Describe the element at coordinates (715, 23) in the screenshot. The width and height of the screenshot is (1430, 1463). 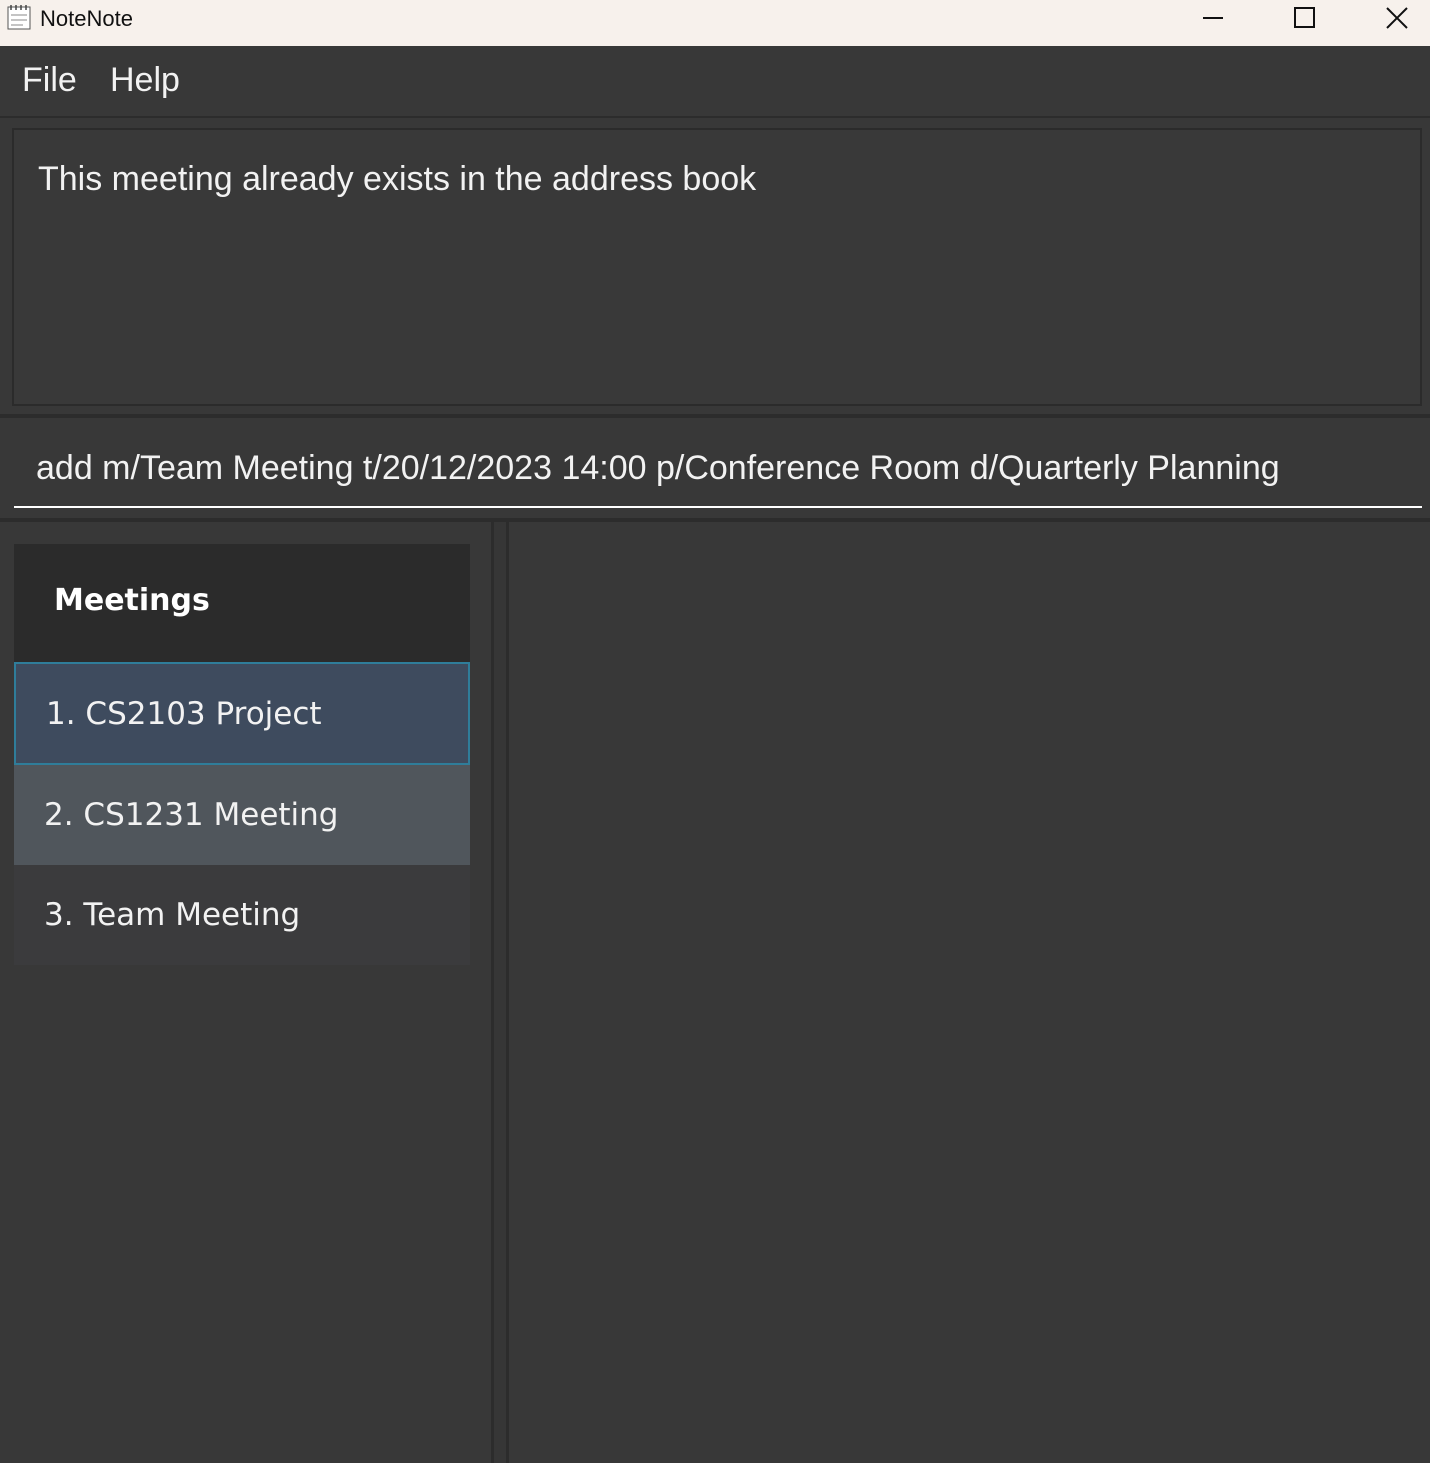
I see `title-bar: NoteNote` at that location.